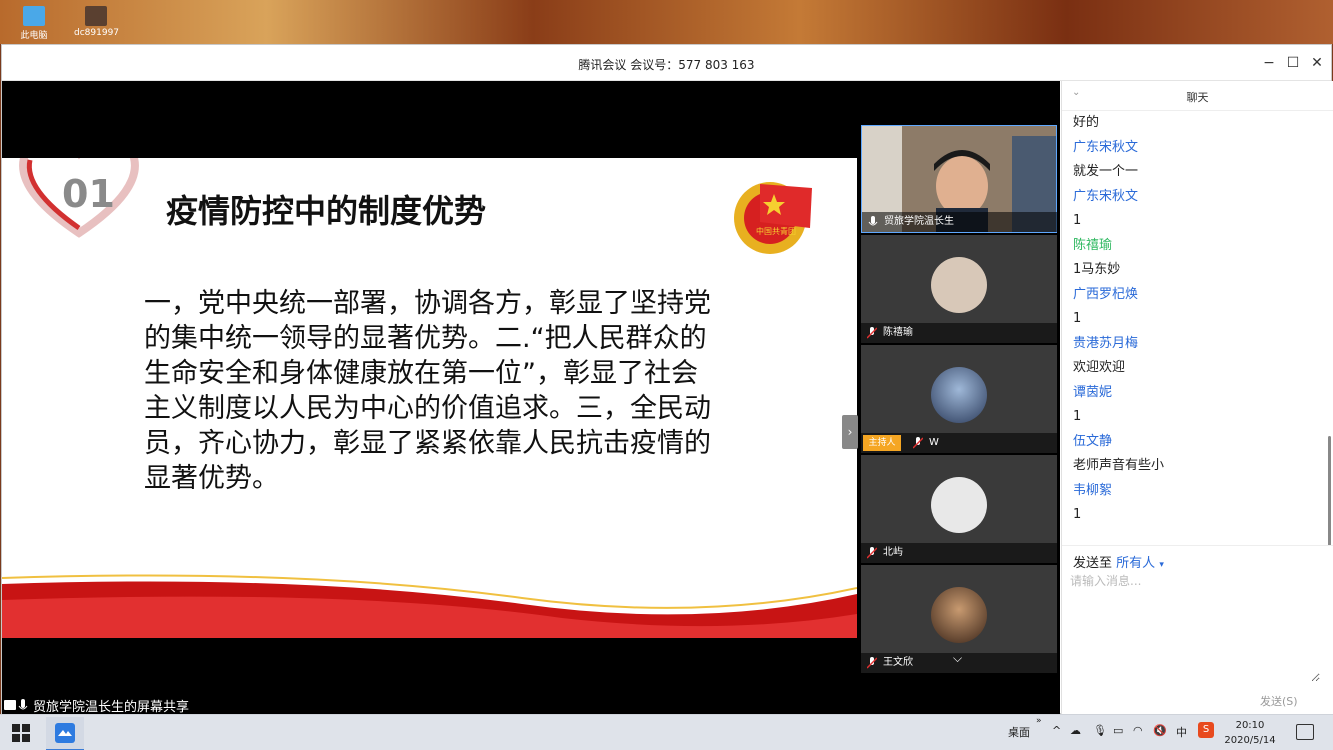  I want to click on minimize-button: −, so click(1269, 63).